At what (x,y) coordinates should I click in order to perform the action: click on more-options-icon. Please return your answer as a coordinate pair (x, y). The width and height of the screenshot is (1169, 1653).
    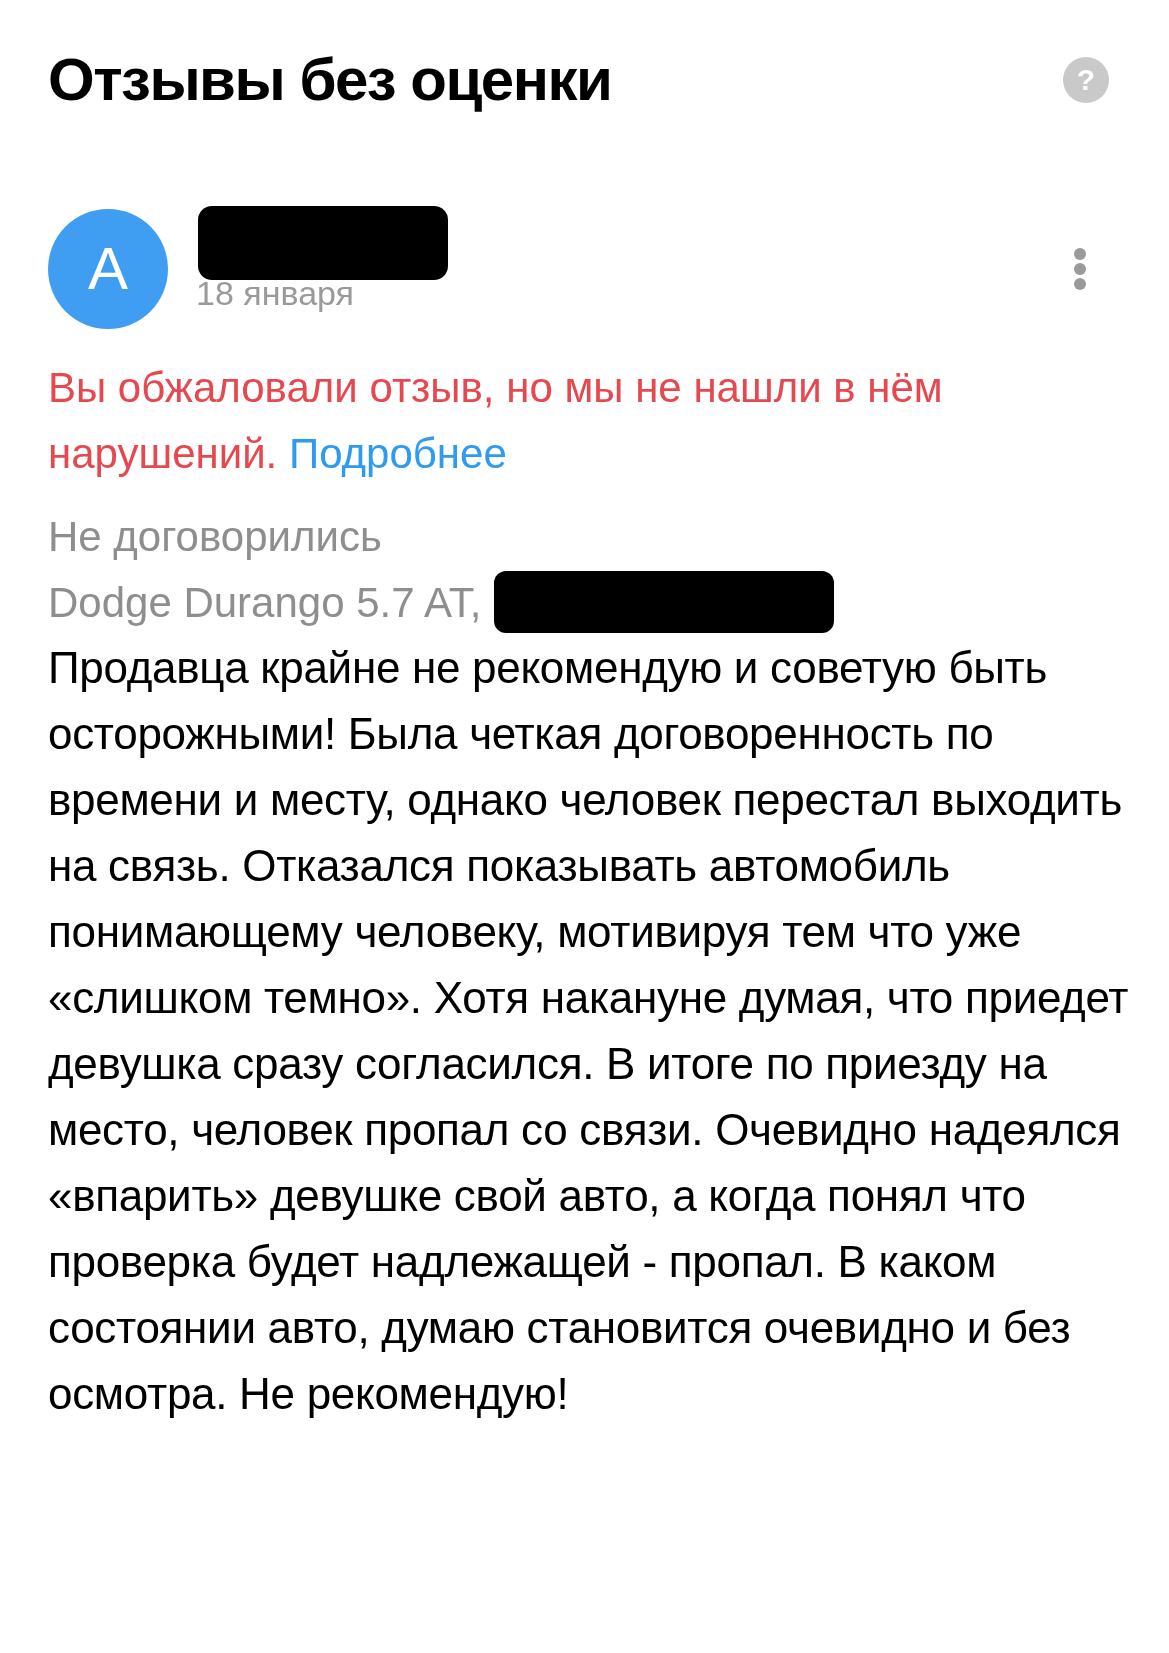
    Looking at the image, I should click on (1080, 269).